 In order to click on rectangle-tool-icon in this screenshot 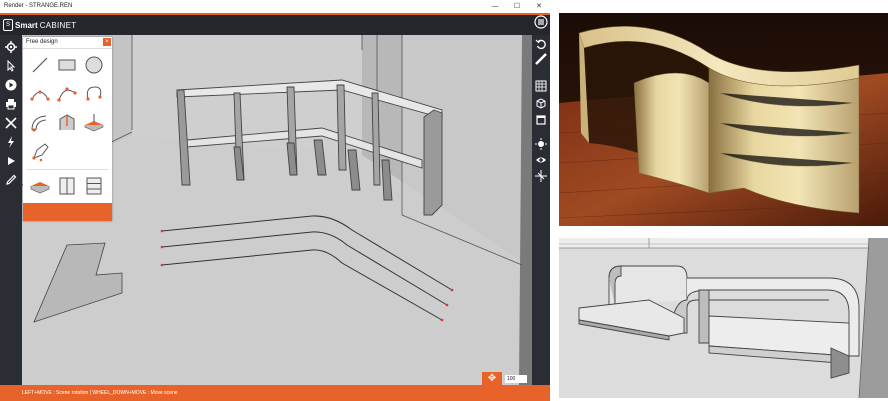, I will do `click(67, 65)`.